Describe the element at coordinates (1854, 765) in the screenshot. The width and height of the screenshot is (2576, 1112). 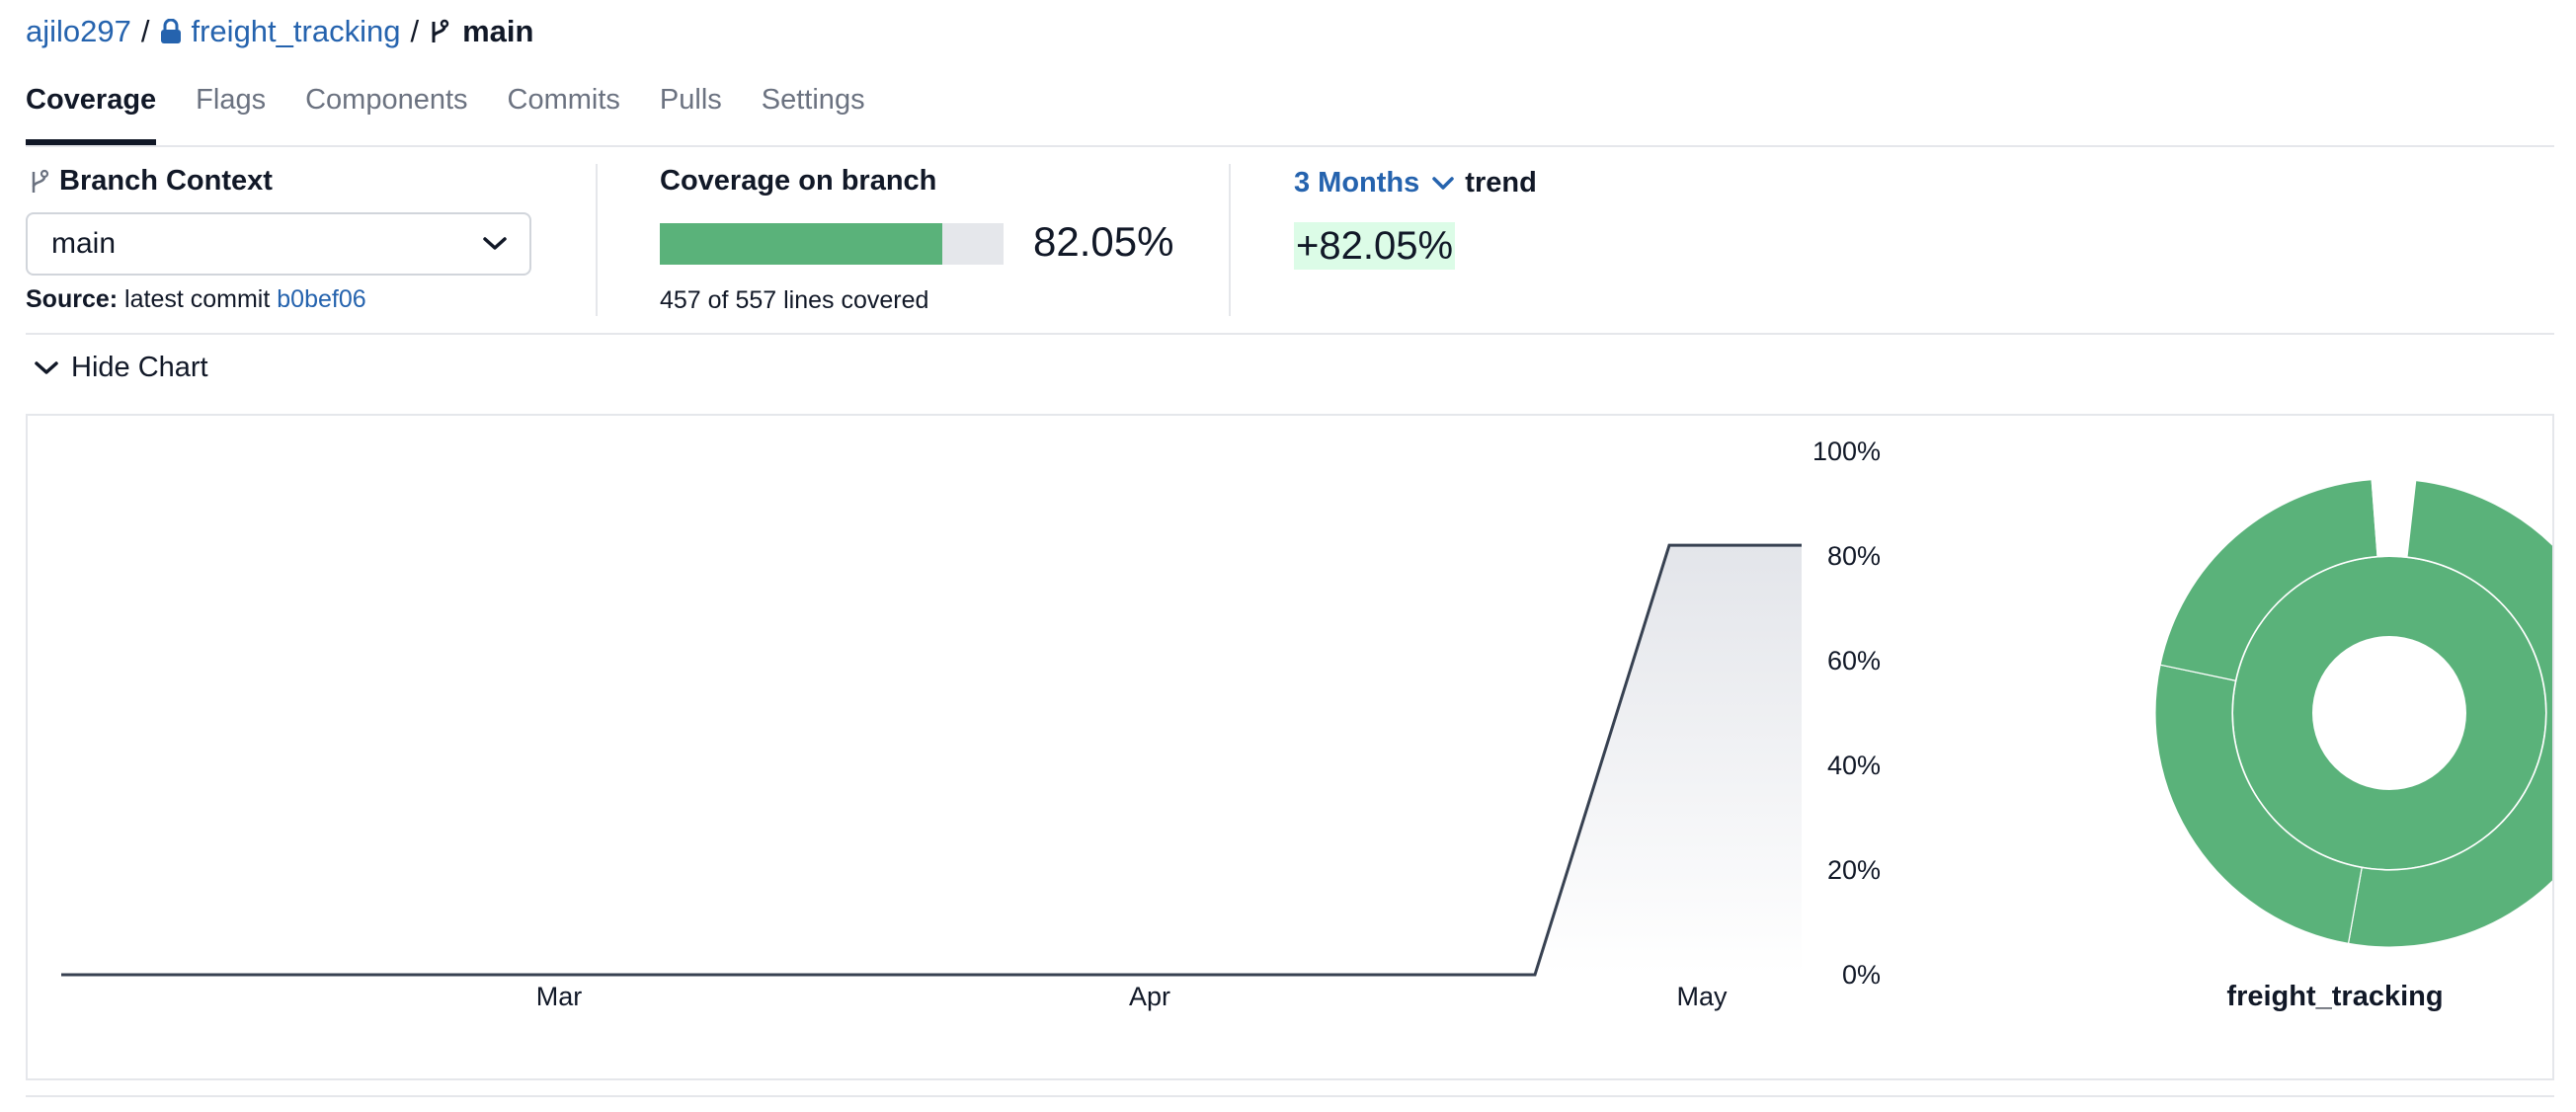
I see `y-tick-label: 40%` at that location.